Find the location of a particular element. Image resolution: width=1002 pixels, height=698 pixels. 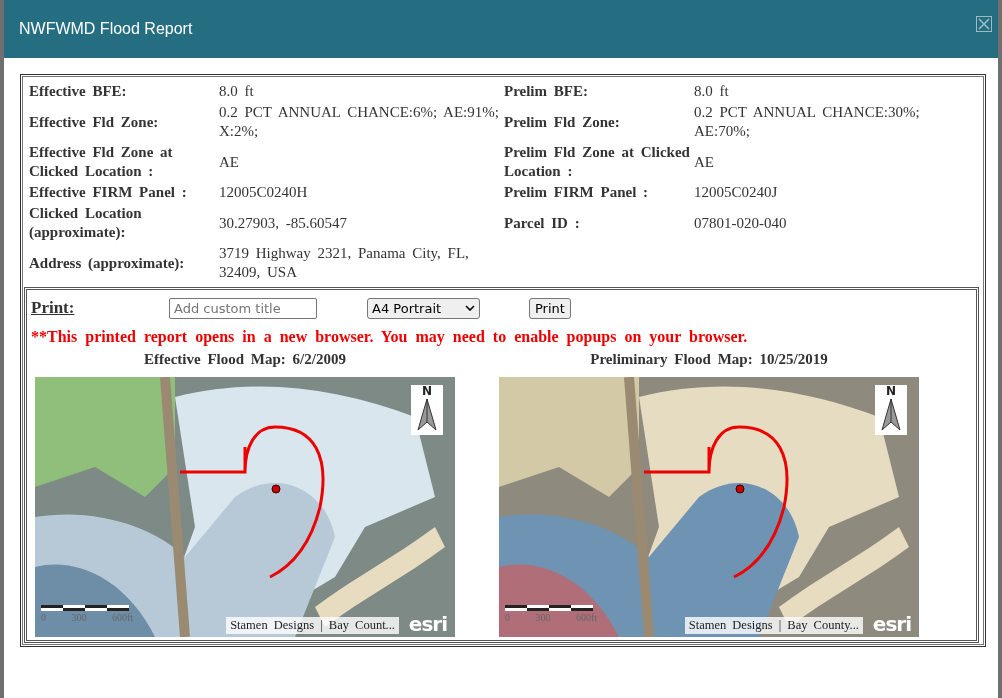

print-button: Print is located at coordinates (550, 308).